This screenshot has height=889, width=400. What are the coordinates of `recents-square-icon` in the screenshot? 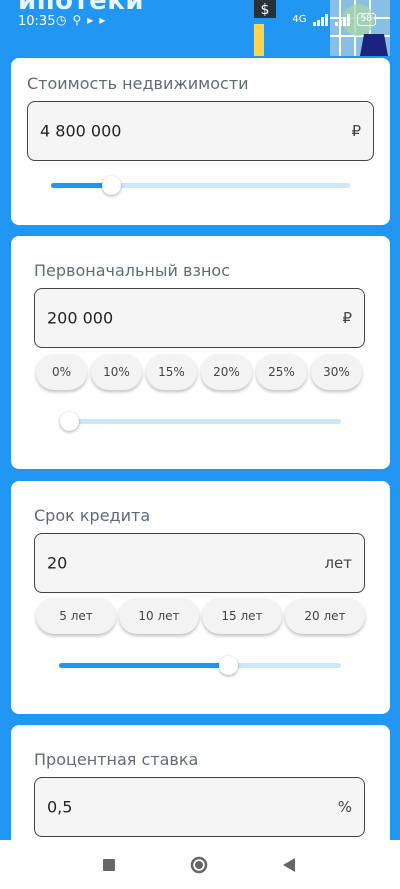 It's located at (109, 865).